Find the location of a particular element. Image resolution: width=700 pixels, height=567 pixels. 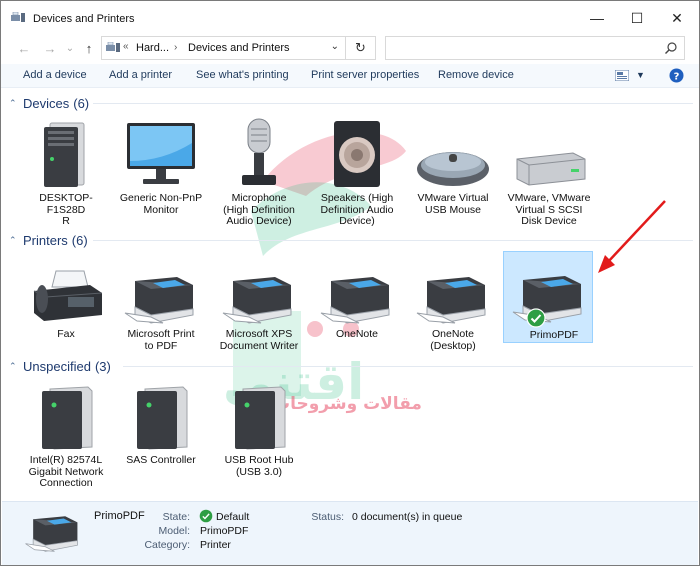

breadcrumb-devices-printers: Devices and Printers is located at coordinates (239, 48).